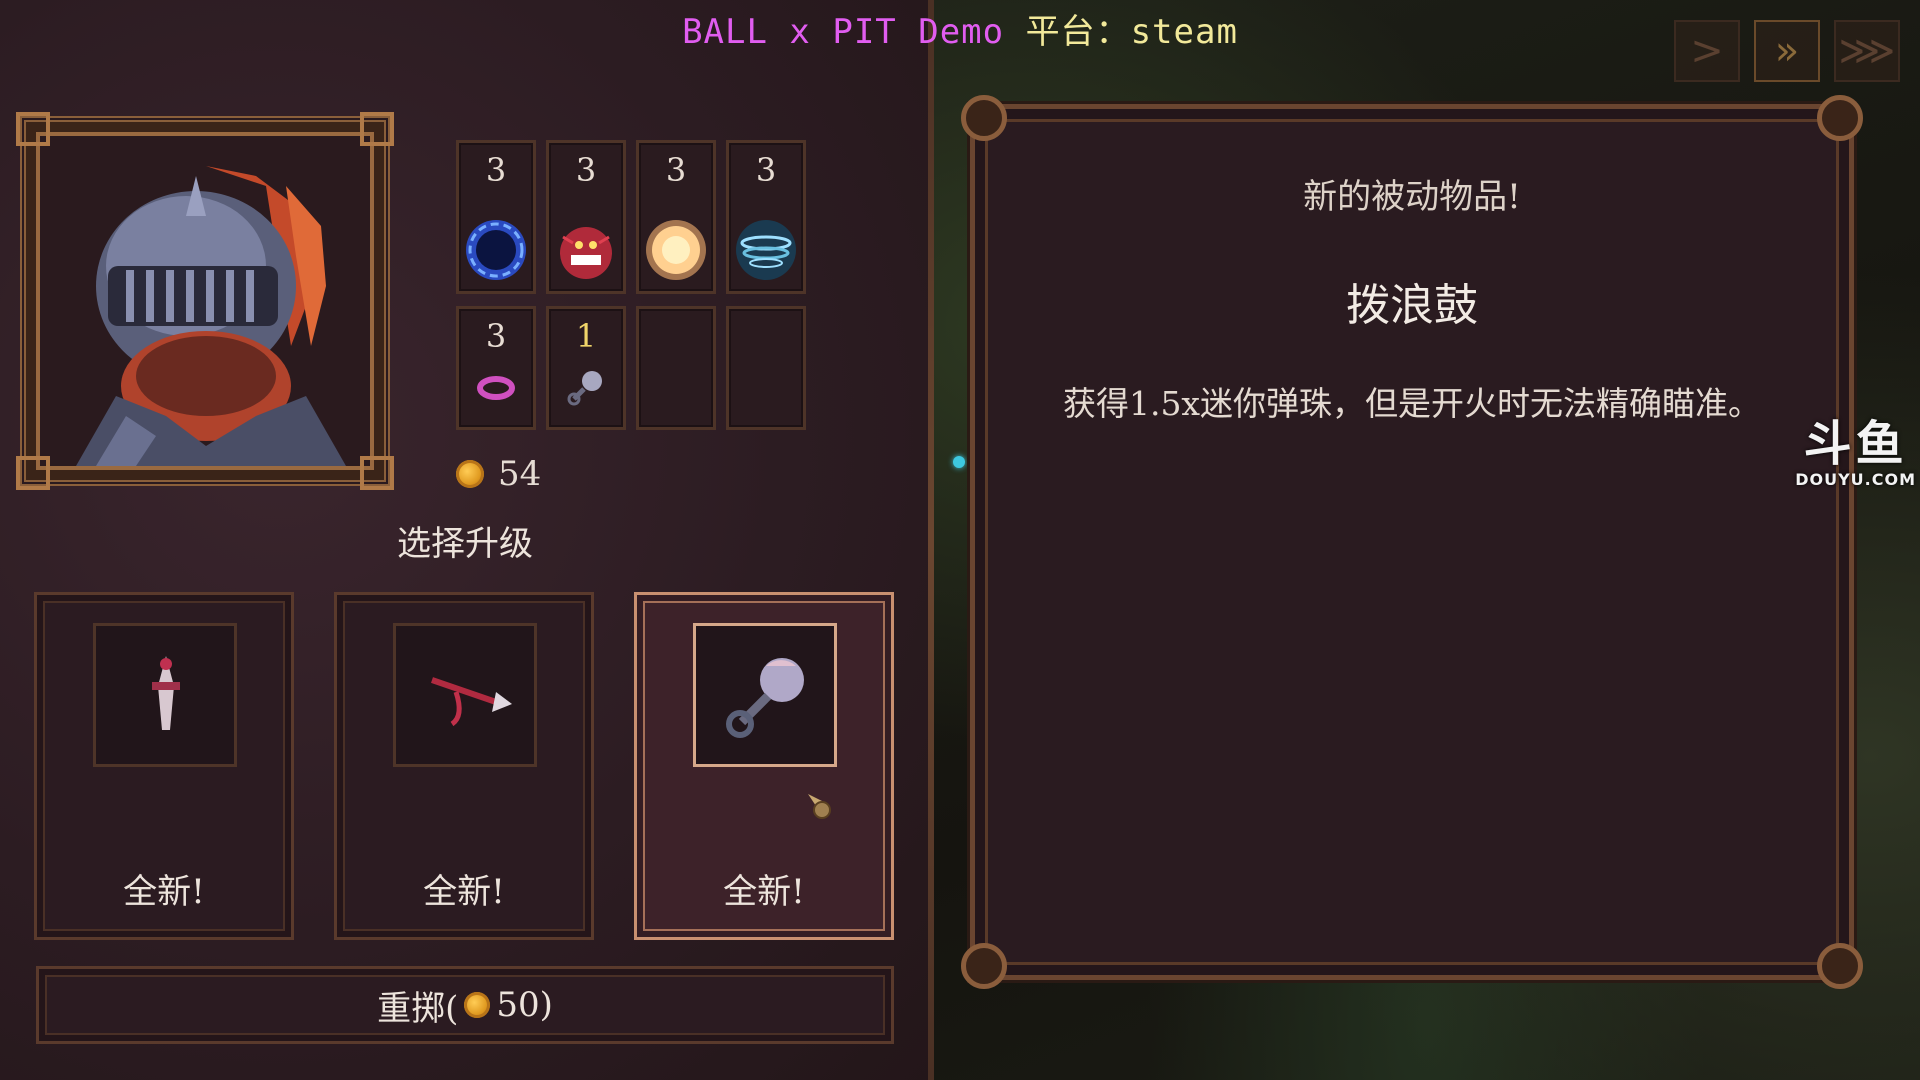 The height and width of the screenshot is (1080, 1920). I want to click on slot-count: 1, so click(586, 336).